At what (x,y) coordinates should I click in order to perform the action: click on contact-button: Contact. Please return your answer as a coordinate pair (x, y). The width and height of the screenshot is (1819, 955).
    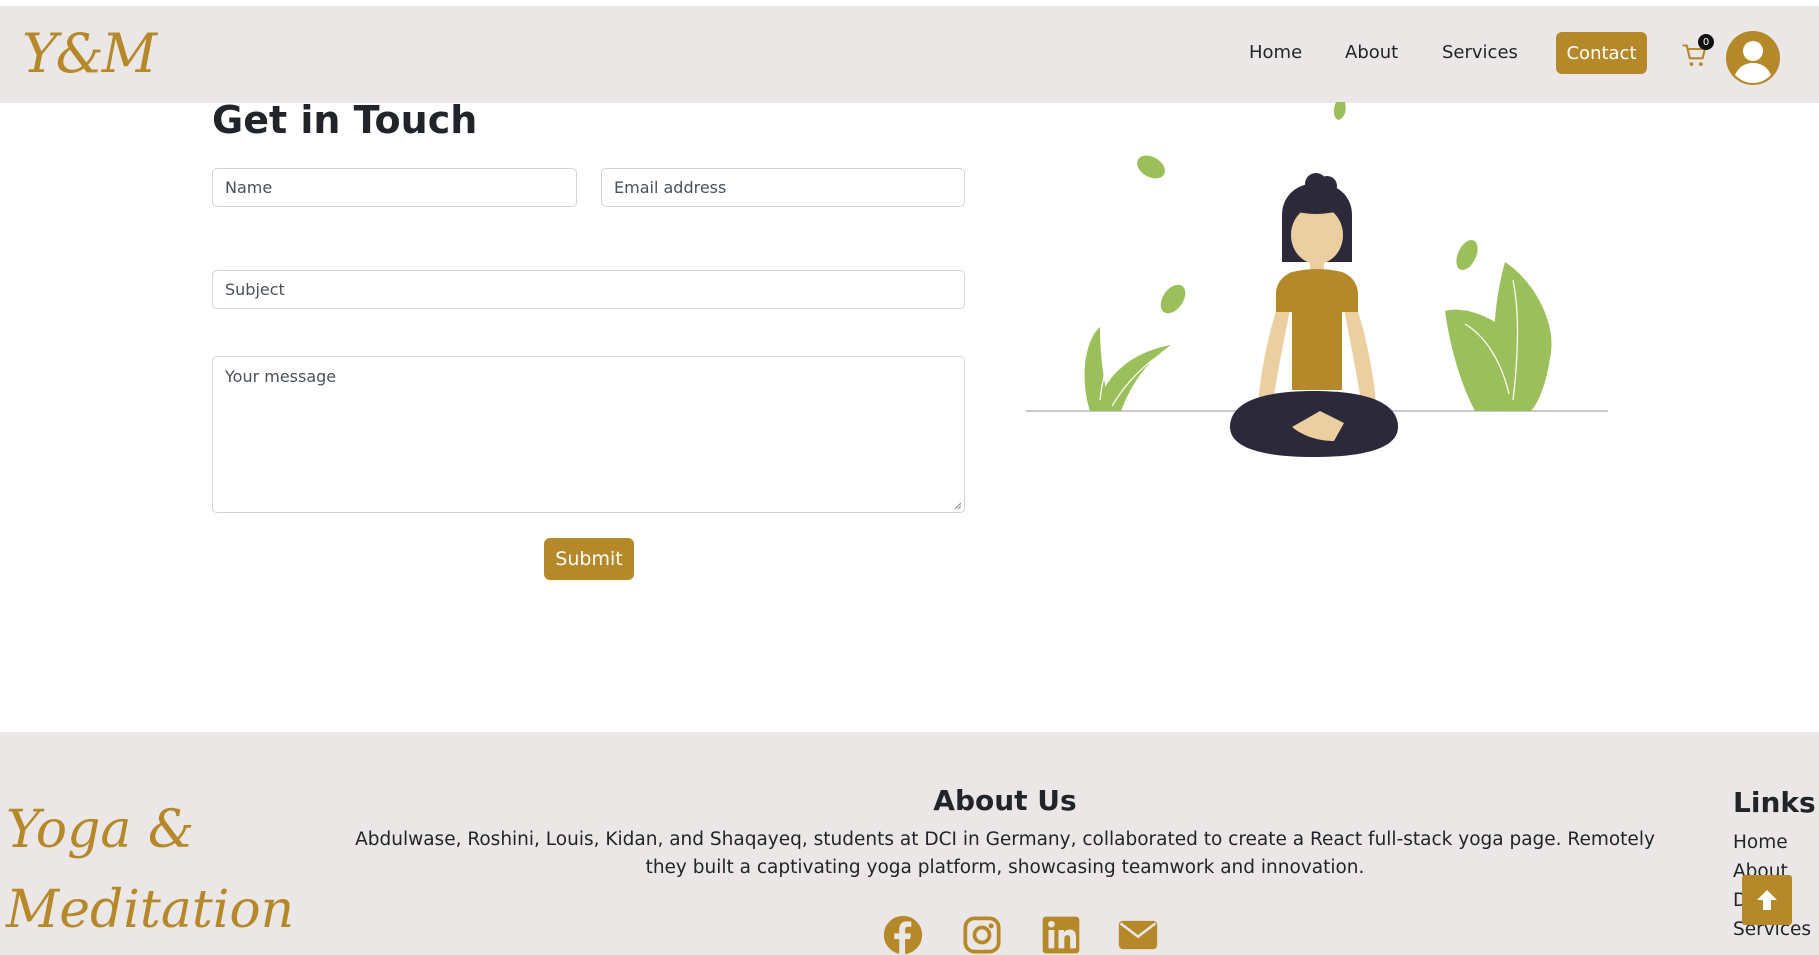
    Looking at the image, I should click on (1601, 53).